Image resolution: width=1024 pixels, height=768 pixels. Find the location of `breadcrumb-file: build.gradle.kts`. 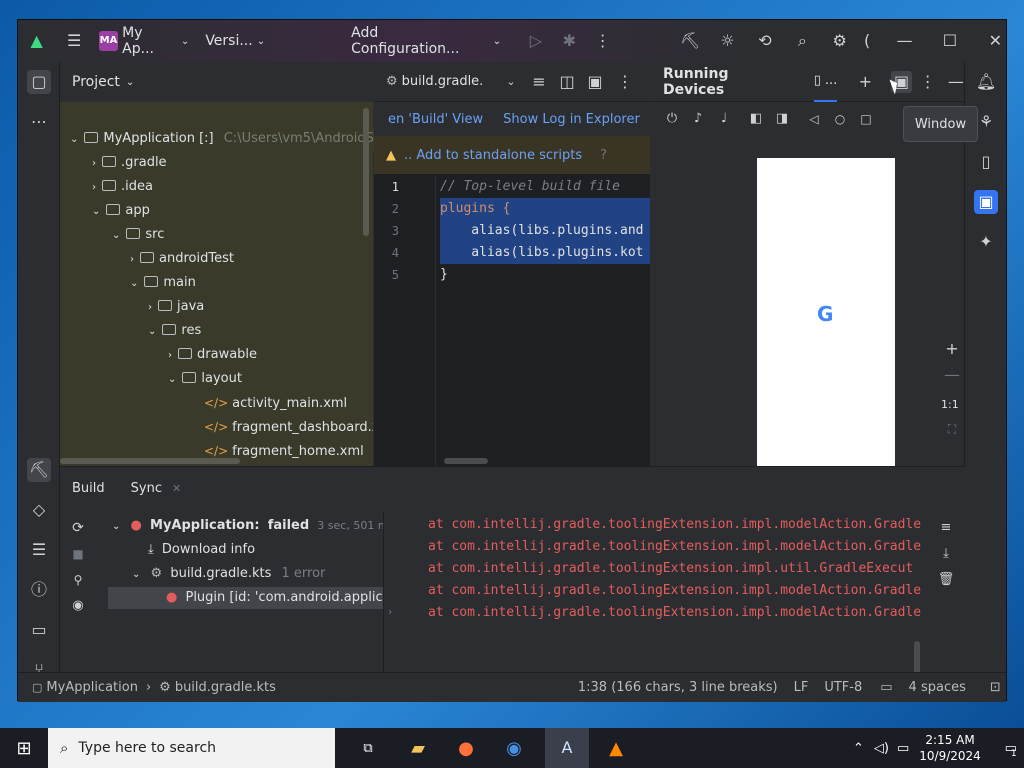

breadcrumb-file: build.gradle.kts is located at coordinates (225, 687).